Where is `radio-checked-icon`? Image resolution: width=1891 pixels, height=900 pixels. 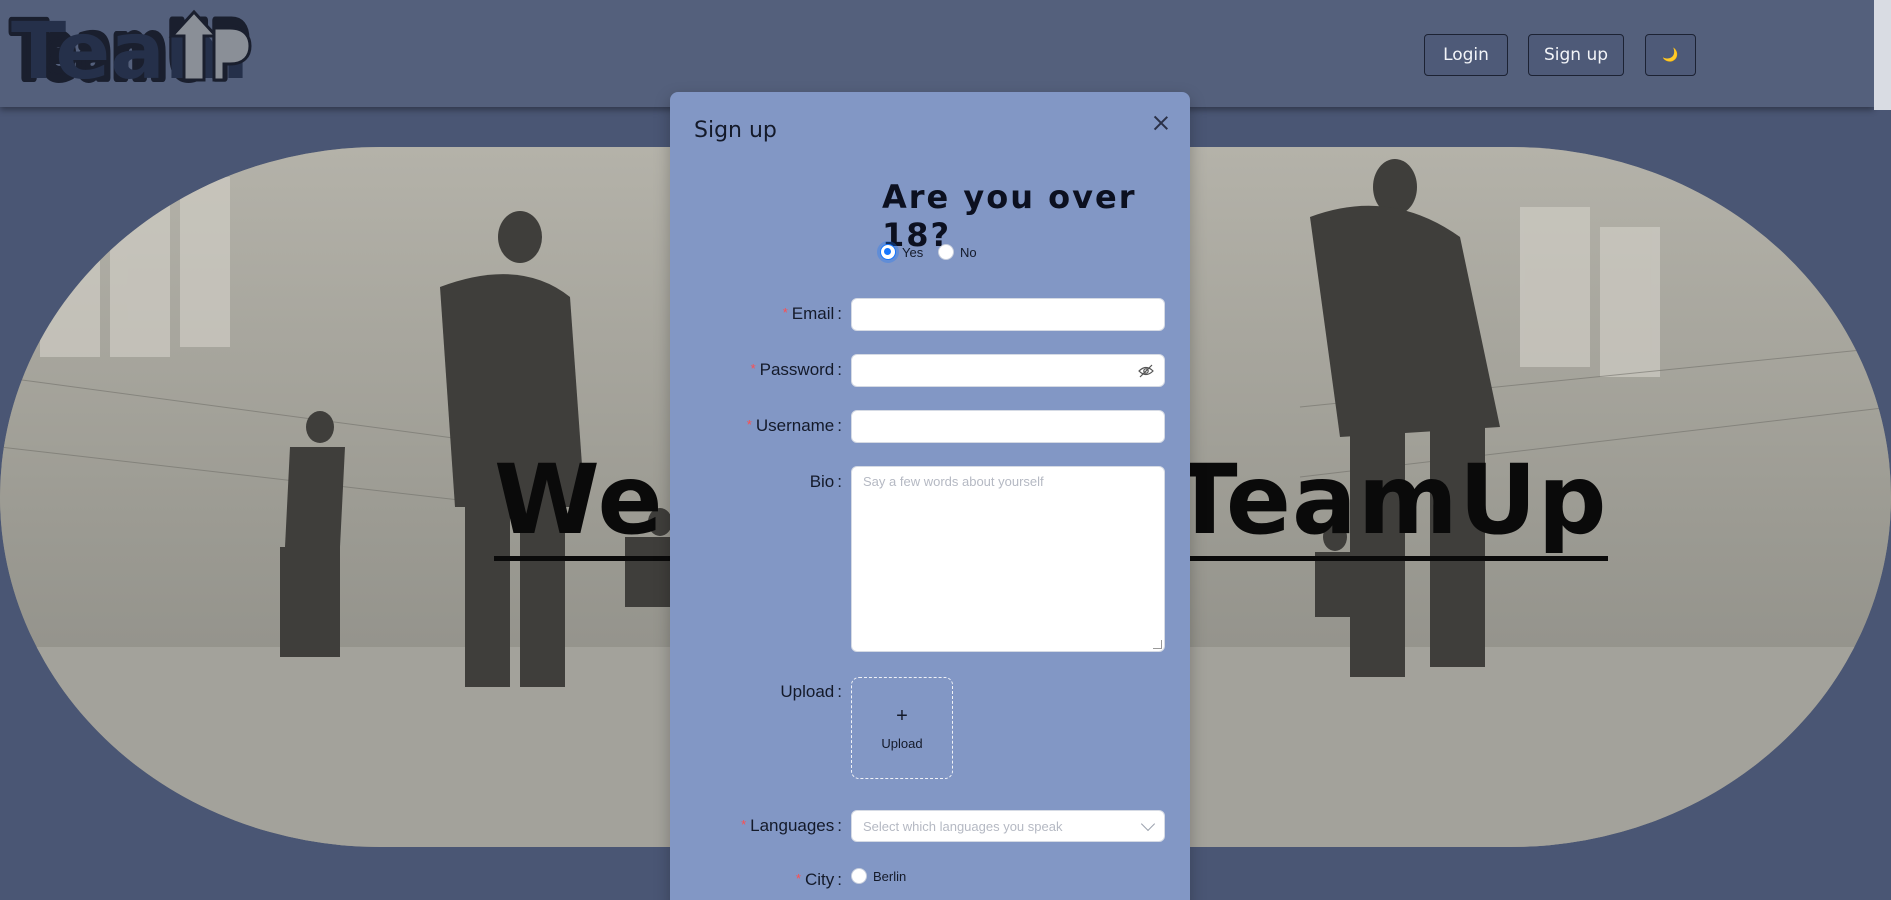
radio-checked-icon is located at coordinates (888, 252).